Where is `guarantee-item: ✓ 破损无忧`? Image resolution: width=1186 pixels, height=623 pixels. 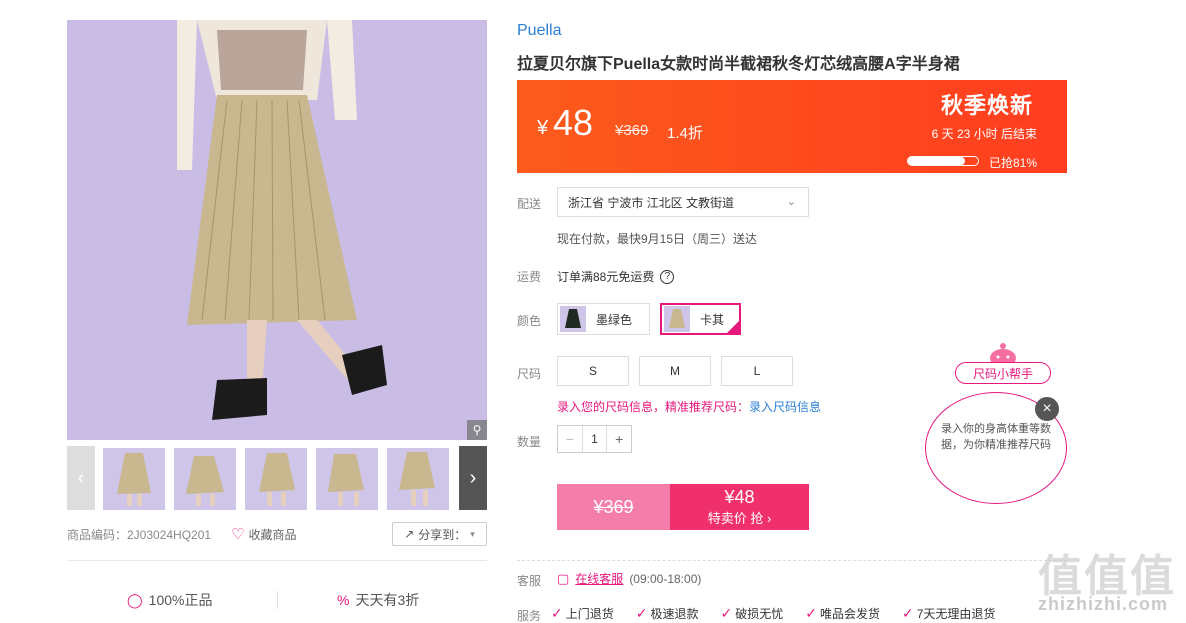
guarantee-item: ✓ 破损无忧 is located at coordinates (752, 613).